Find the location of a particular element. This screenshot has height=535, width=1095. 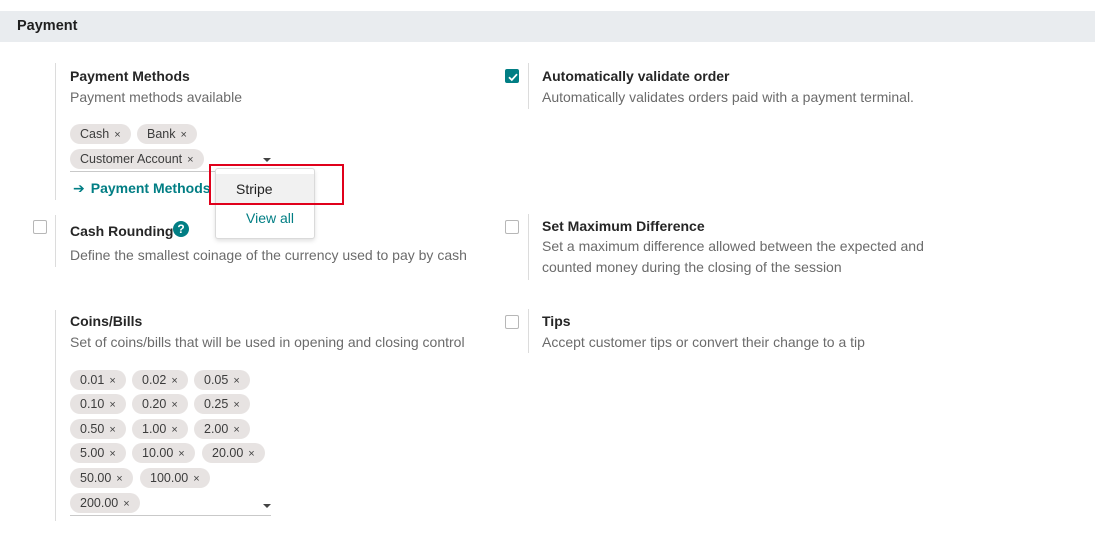

tag-label: 5.00 is located at coordinates (92, 453).